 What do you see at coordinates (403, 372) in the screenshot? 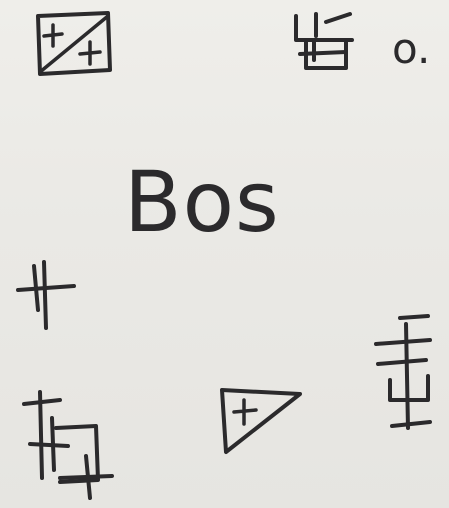
I see `stacked-hooked-symbol` at bounding box center [403, 372].